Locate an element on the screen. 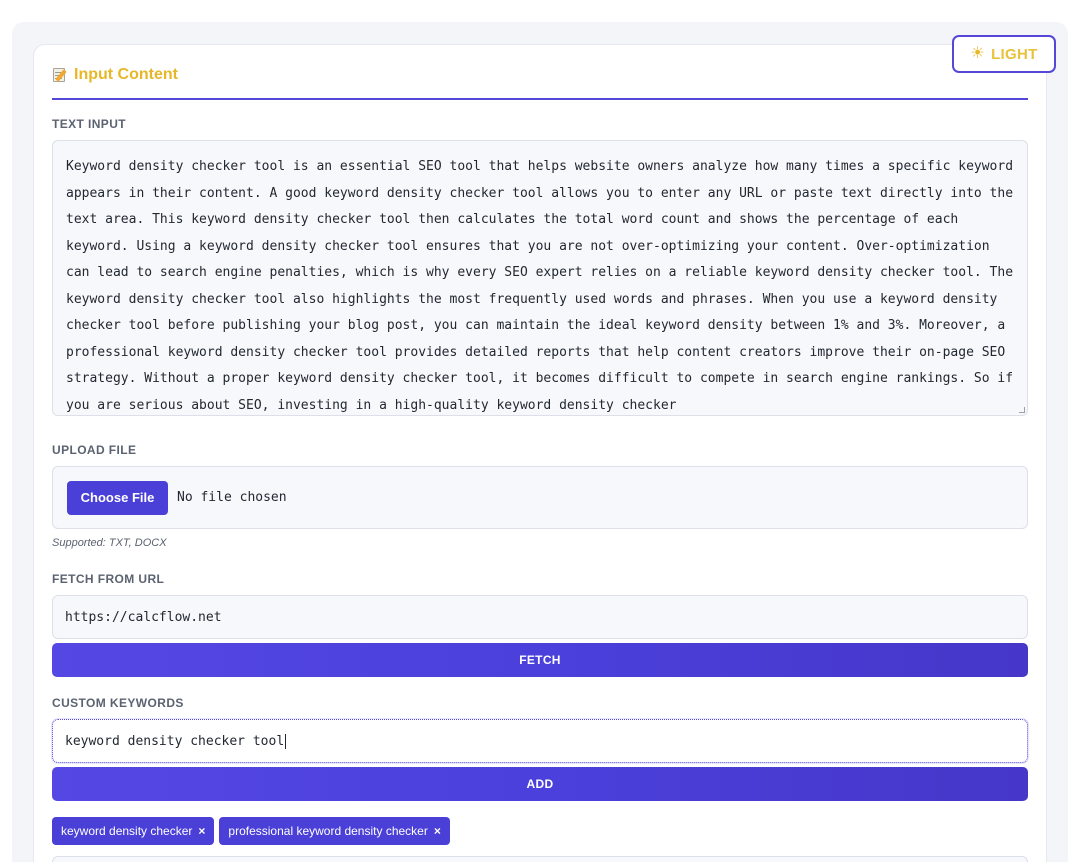  section-title-text: Input Content is located at coordinates (126, 74).